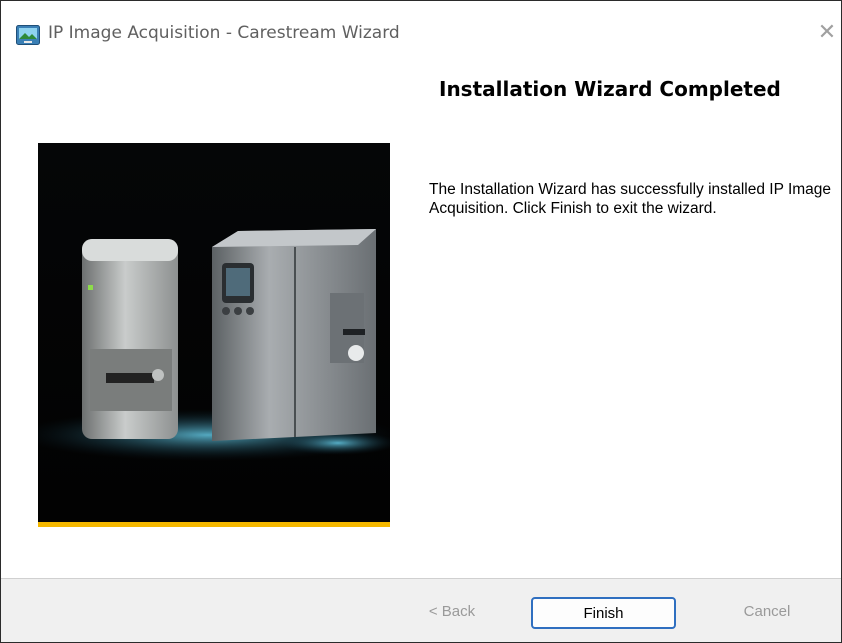  I want to click on cancel-button: Cancel, so click(767, 613).